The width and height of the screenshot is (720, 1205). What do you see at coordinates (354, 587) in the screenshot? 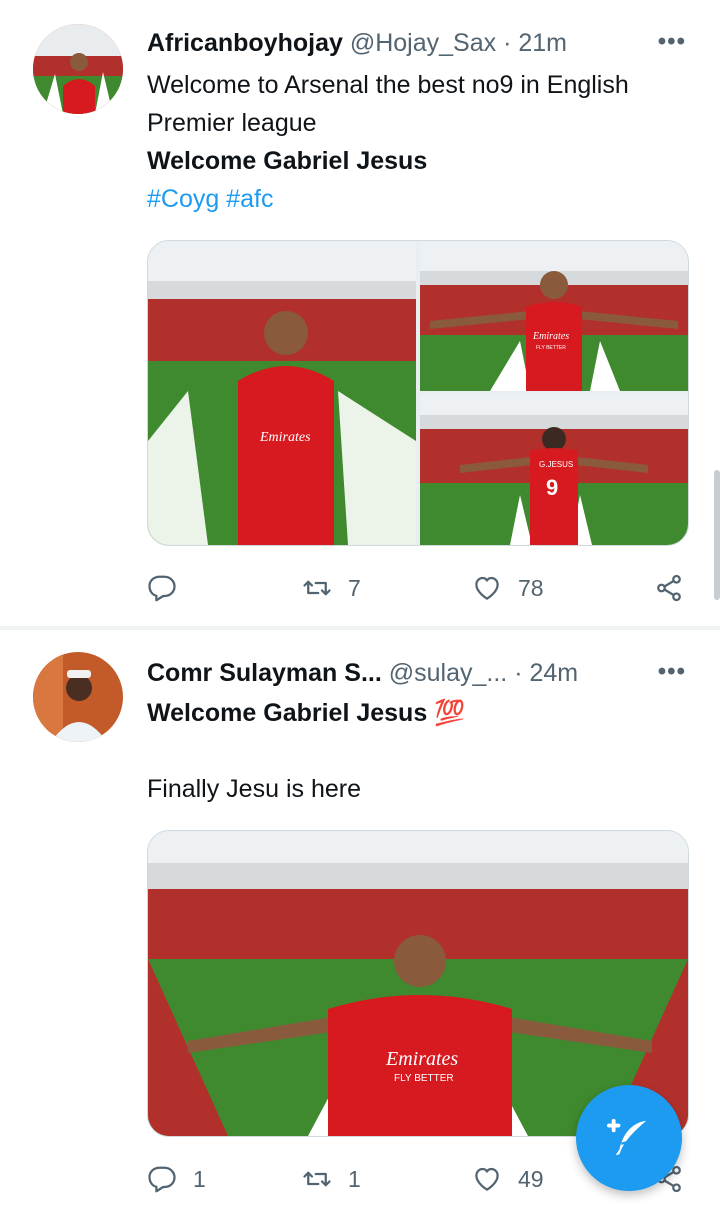
I see `retweet-count: 7` at bounding box center [354, 587].